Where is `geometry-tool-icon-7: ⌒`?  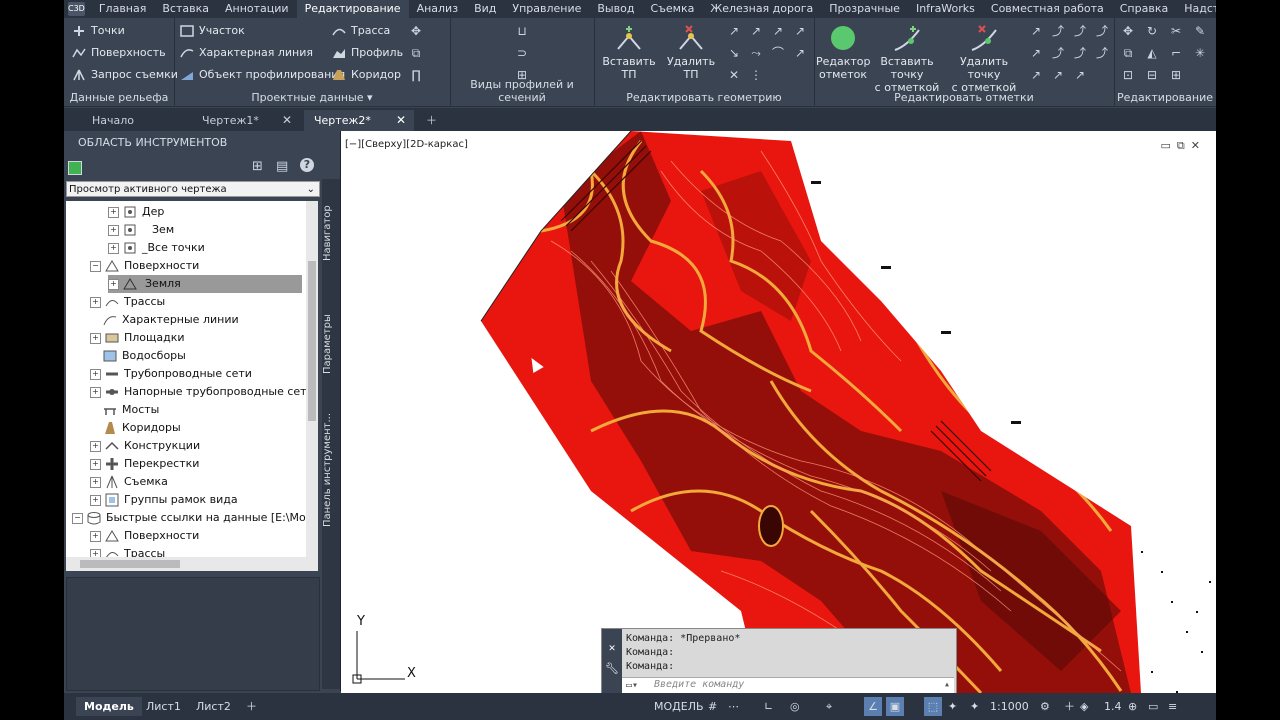 geometry-tool-icon-7: ⌒ is located at coordinates (778, 53).